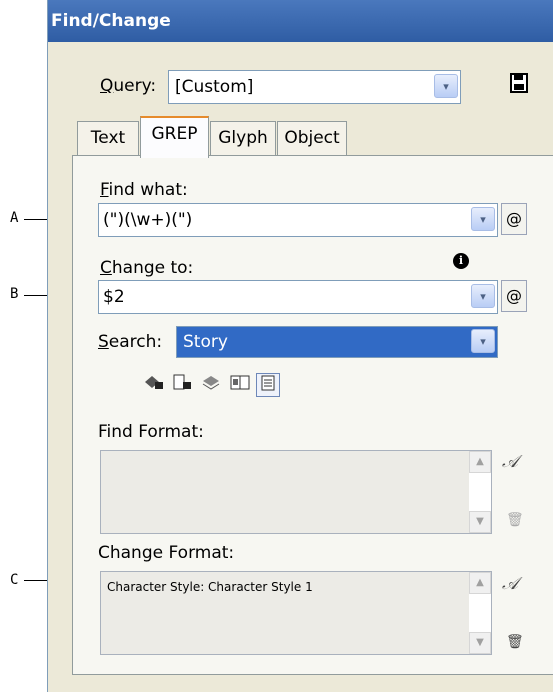 This screenshot has width=553, height=692. I want to click on include-hidden-layers-icon, so click(212, 385).